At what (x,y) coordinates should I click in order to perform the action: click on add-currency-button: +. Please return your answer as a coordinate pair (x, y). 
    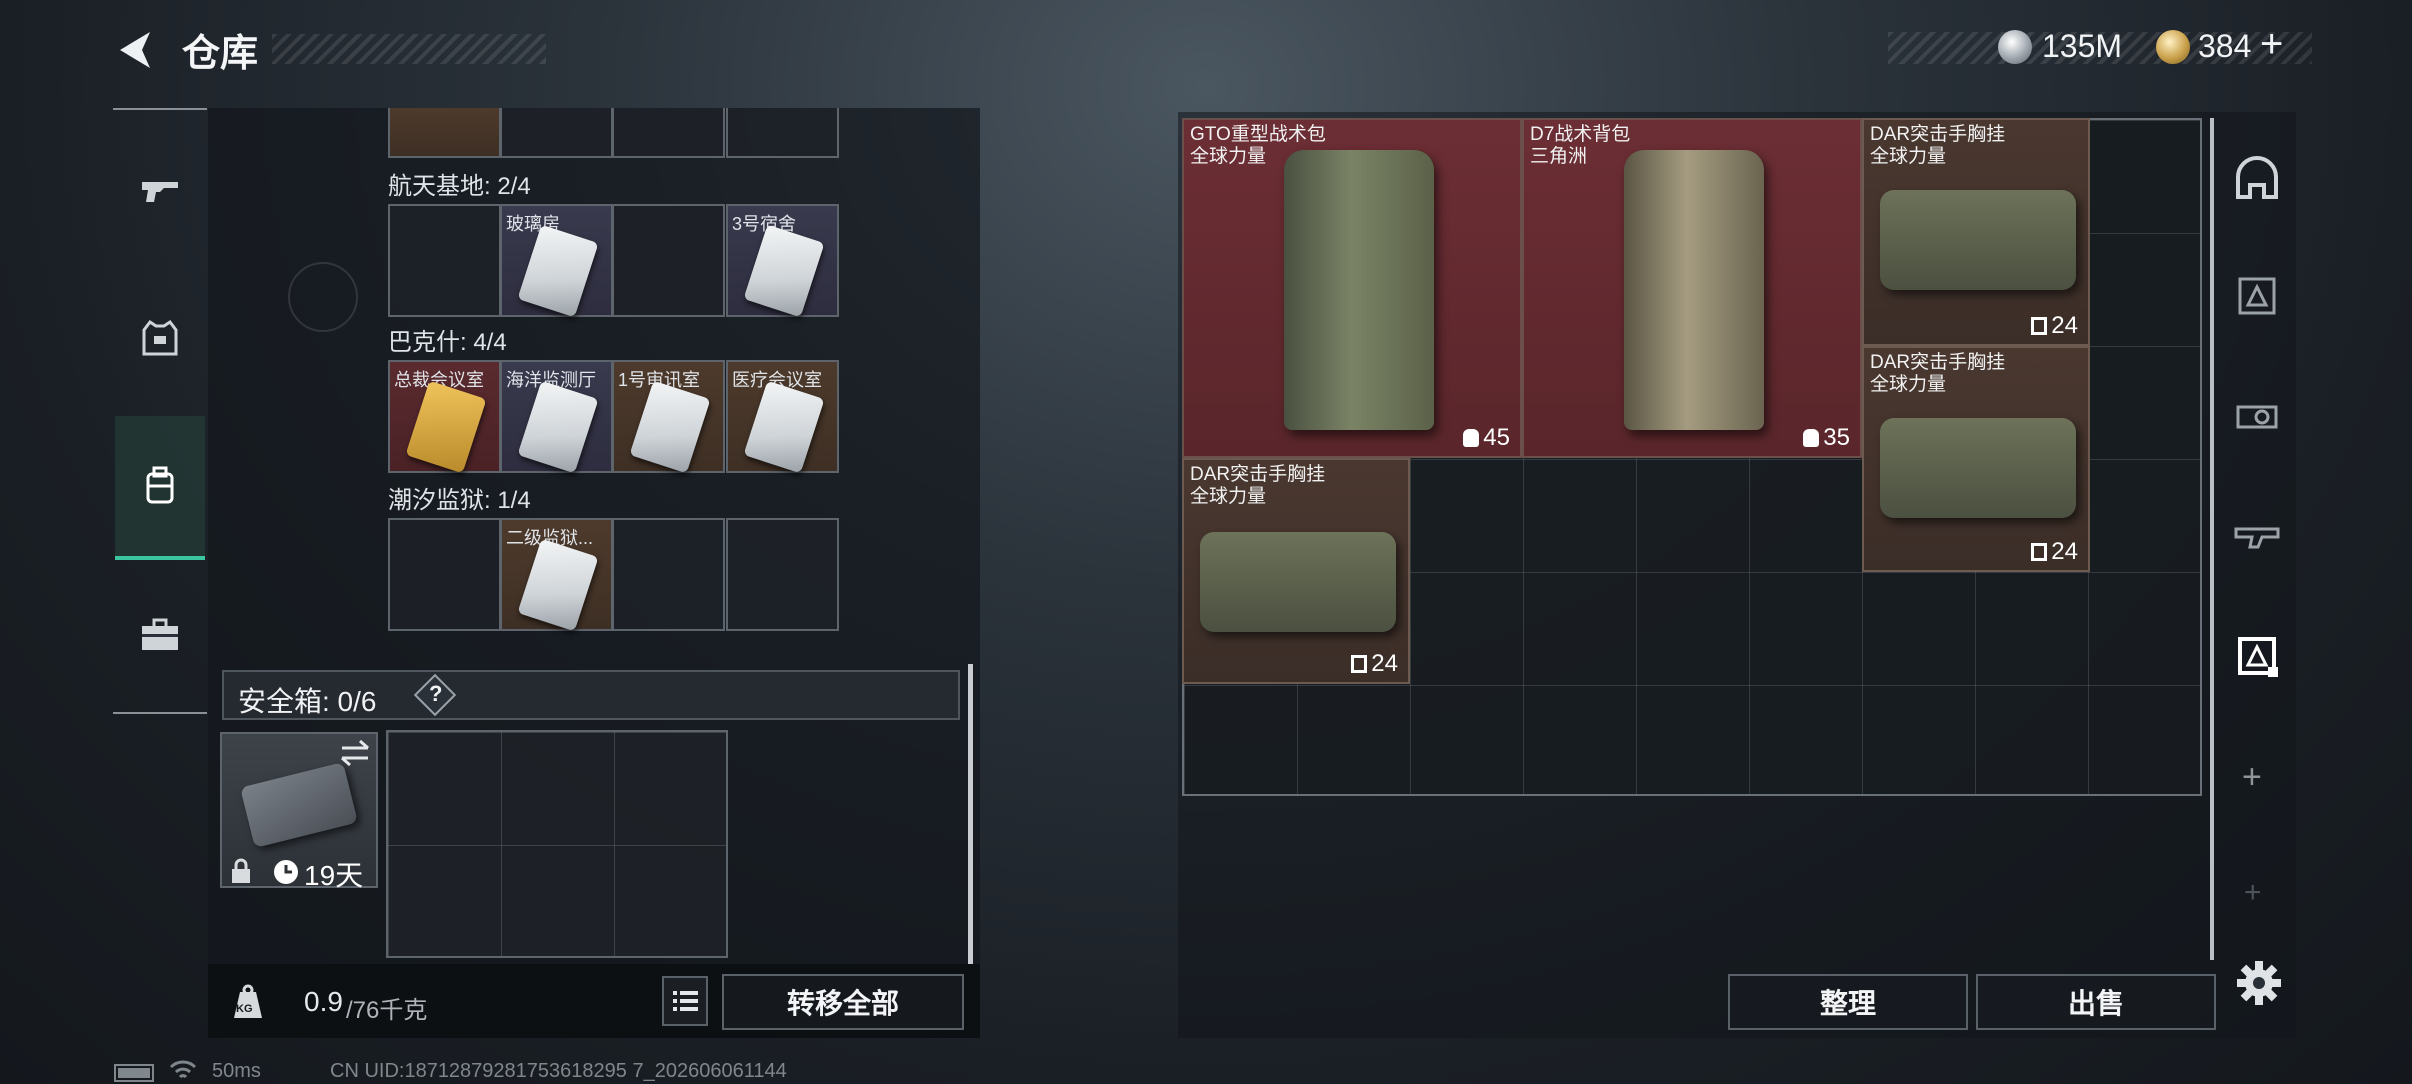
    Looking at the image, I should click on (2271, 44).